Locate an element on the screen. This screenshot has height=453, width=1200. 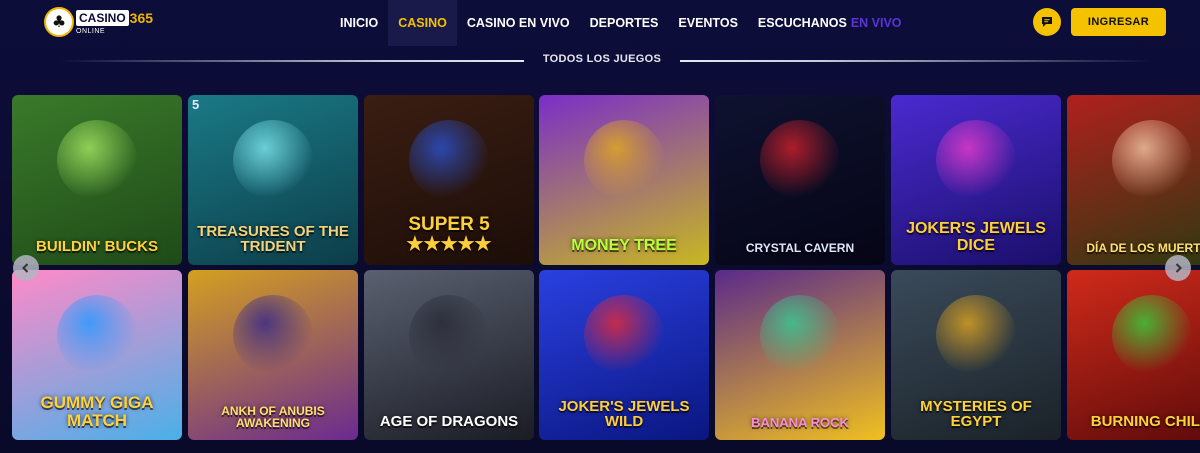
casino365-logo: ♣ CASINO 365 ONLINE is located at coordinates (104, 22).